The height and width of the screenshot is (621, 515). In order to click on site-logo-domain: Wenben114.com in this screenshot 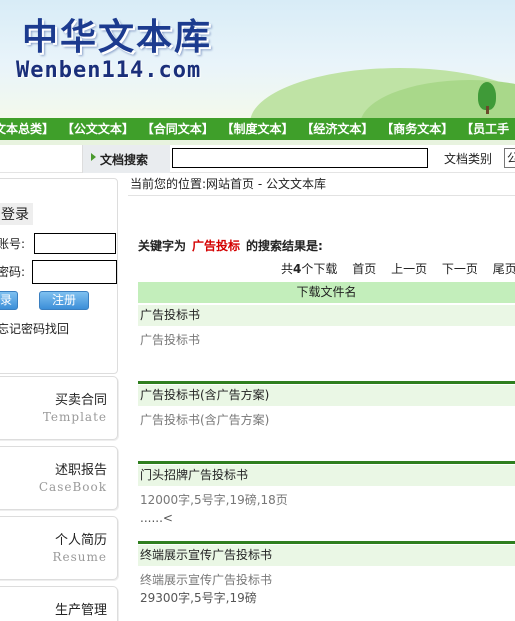, I will do `click(109, 70)`.